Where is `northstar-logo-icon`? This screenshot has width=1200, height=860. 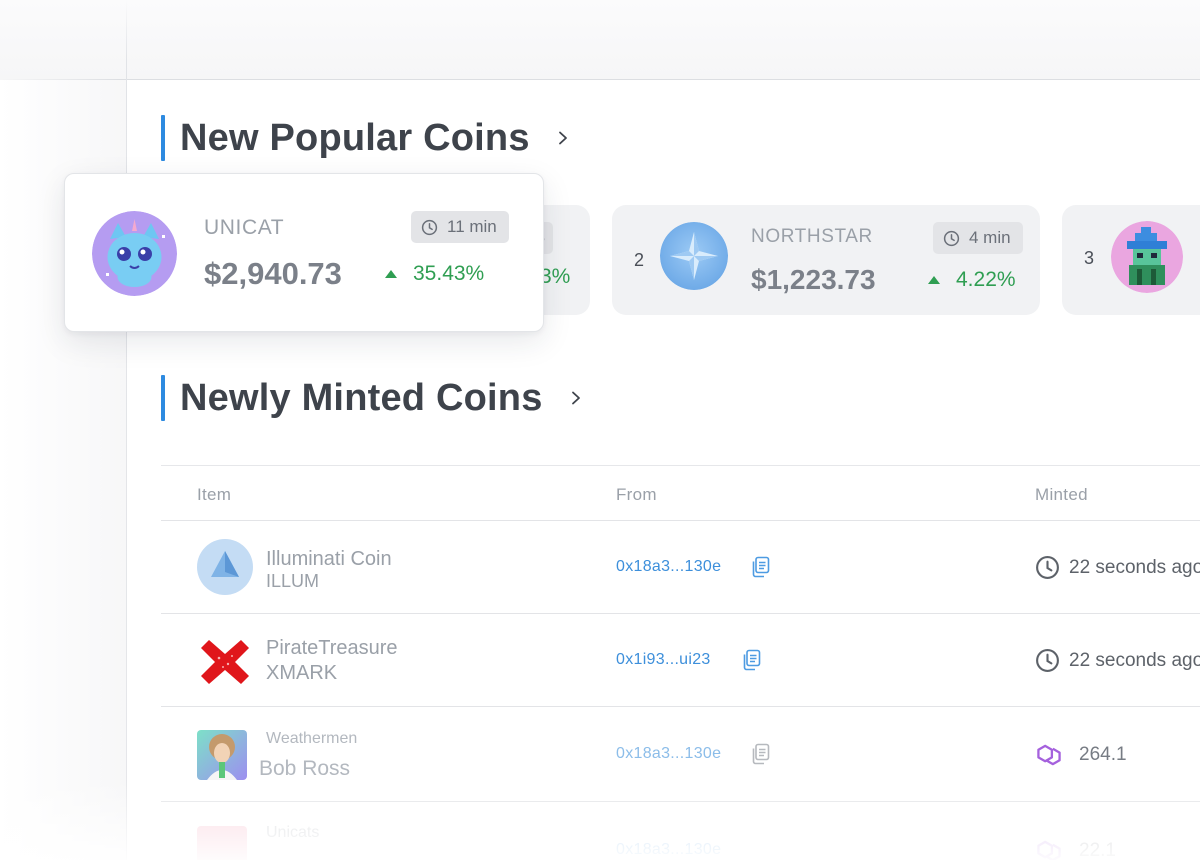
northstar-logo-icon is located at coordinates (694, 256).